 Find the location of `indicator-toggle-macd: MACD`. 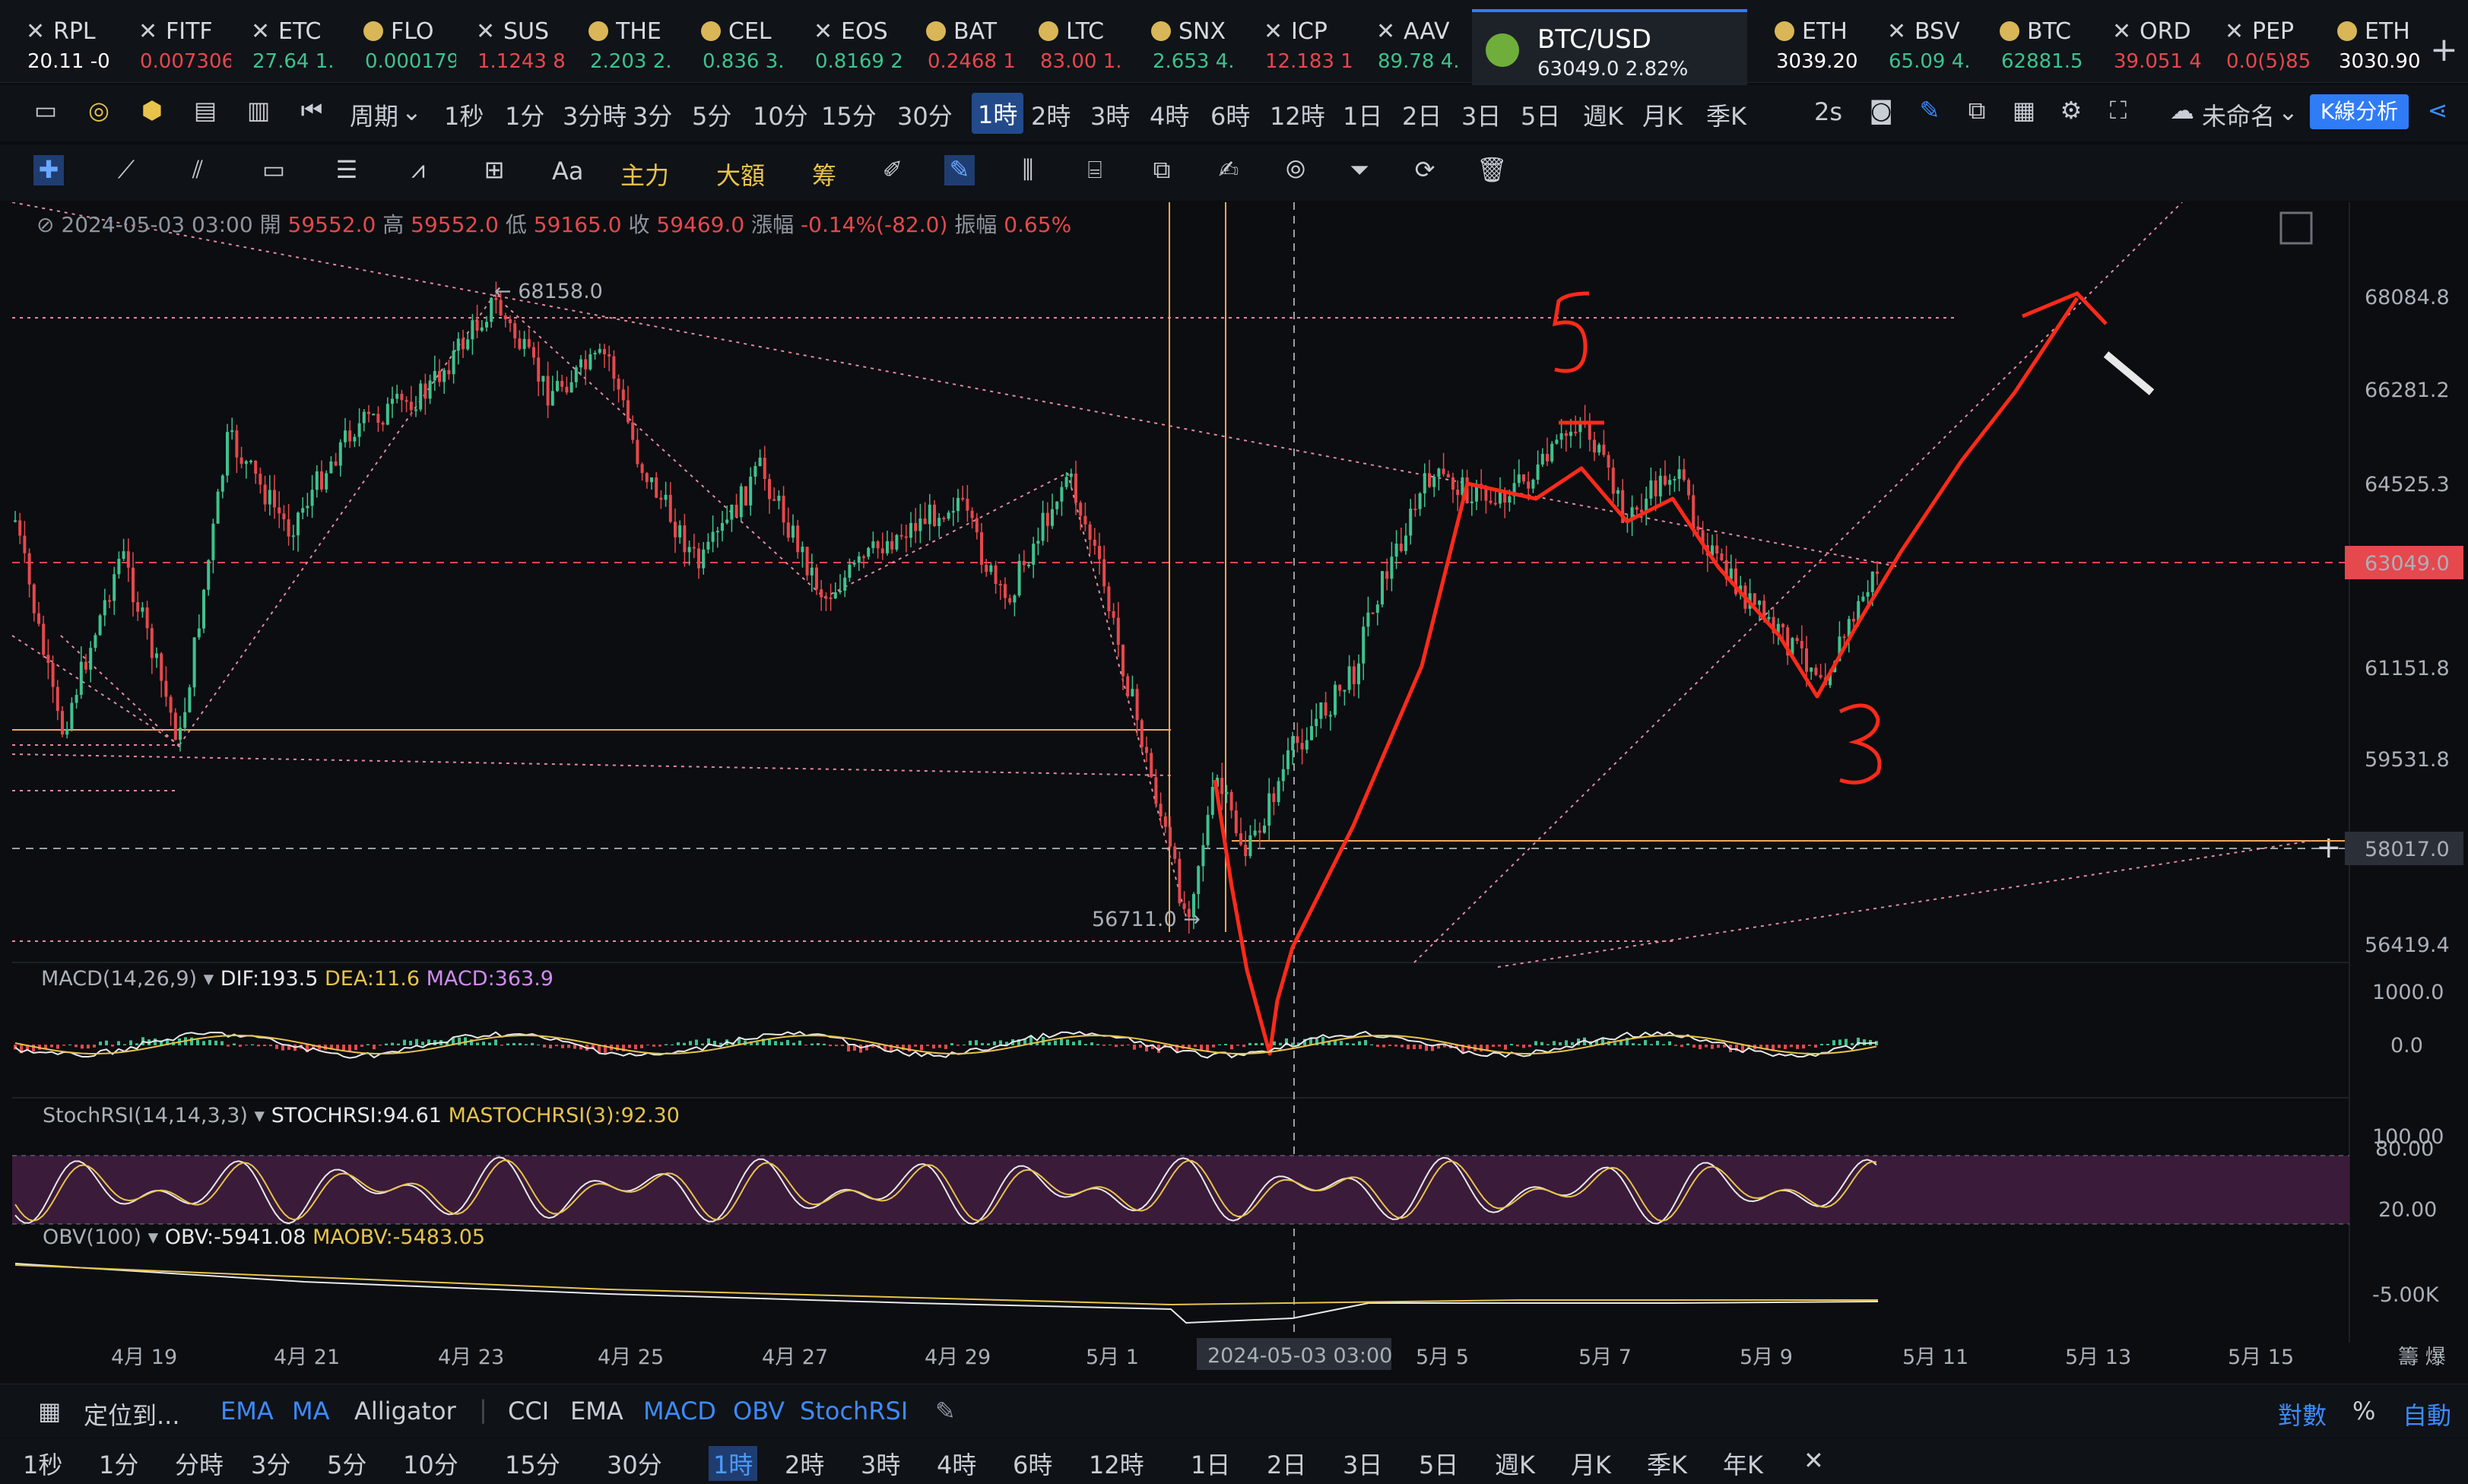

indicator-toggle-macd: MACD is located at coordinates (679, 1411).